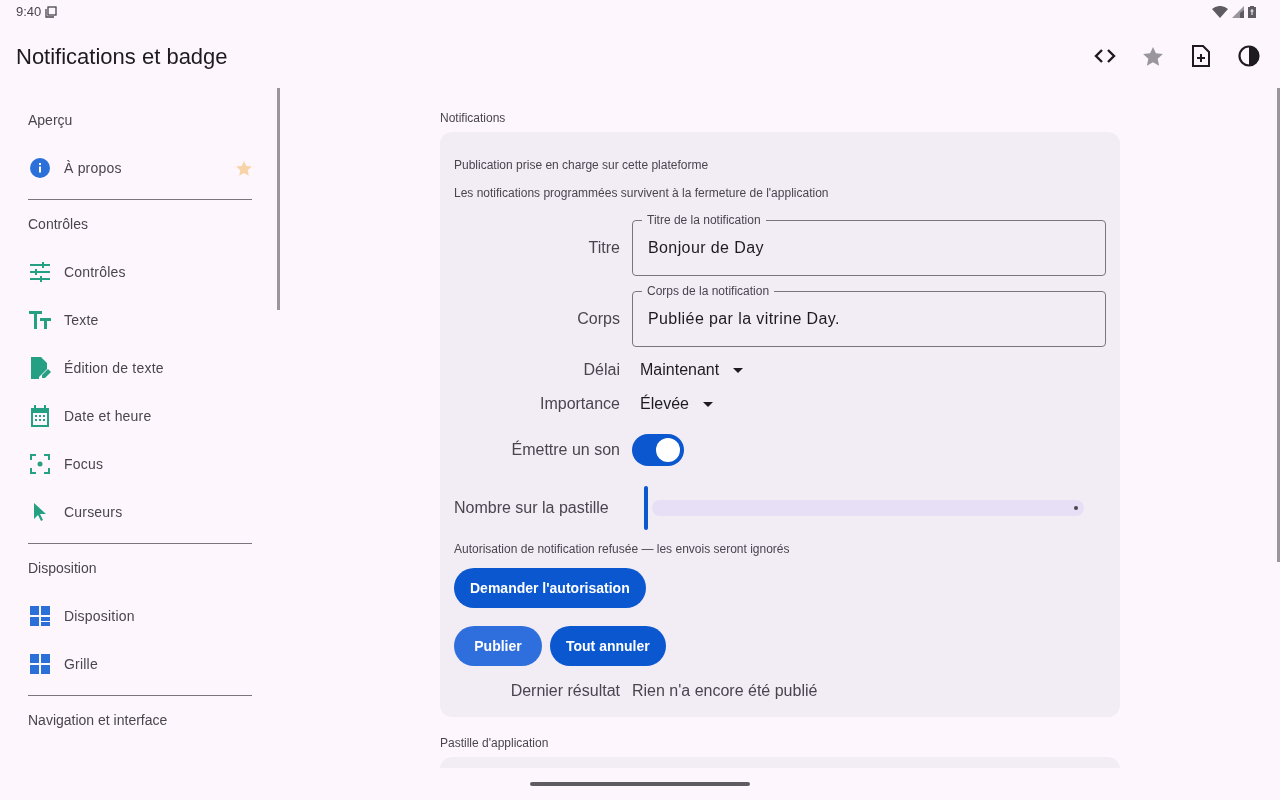 Image resolution: width=1280 pixels, height=800 pixels. I want to click on info-text: Les notifications programmées survivent à la fermeture de l'application, so click(642, 192).